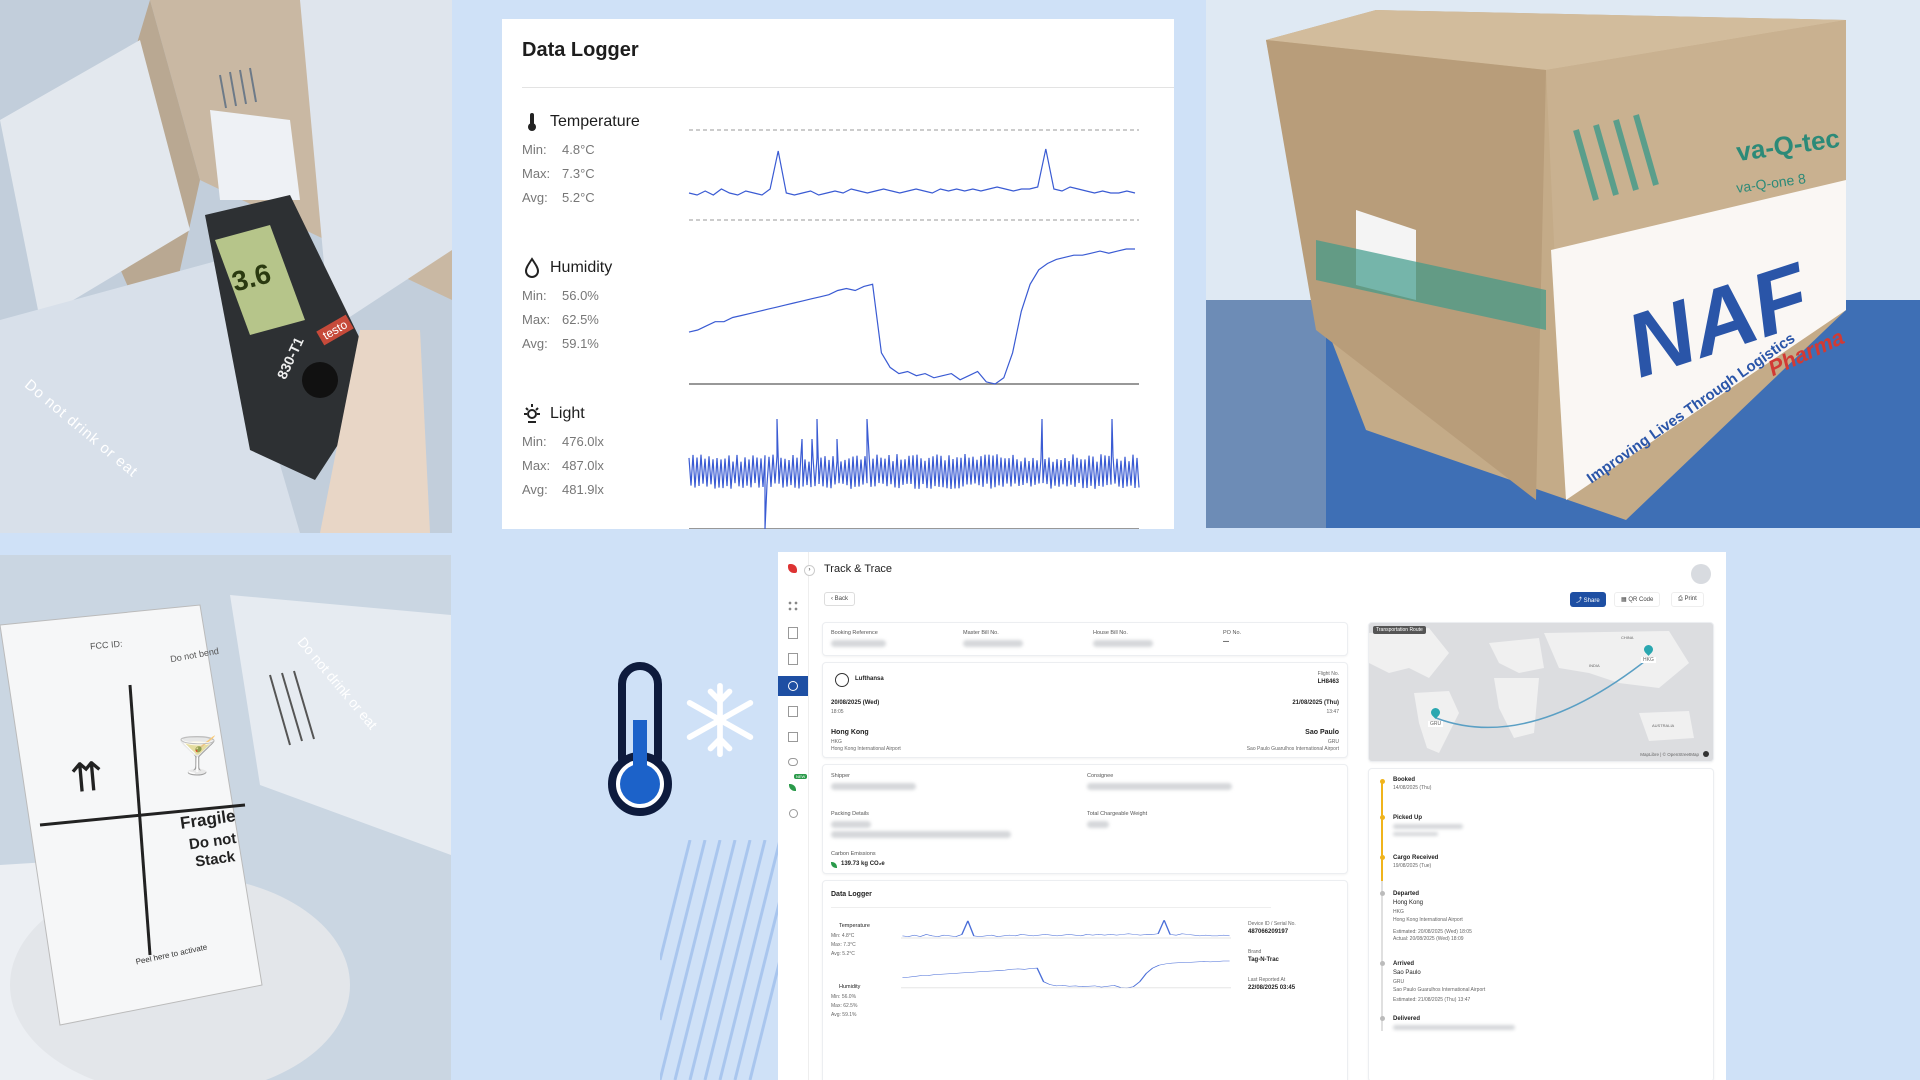 The height and width of the screenshot is (1080, 1920). Describe the element at coordinates (1226, 642) in the screenshot. I see `po-value: —` at that location.